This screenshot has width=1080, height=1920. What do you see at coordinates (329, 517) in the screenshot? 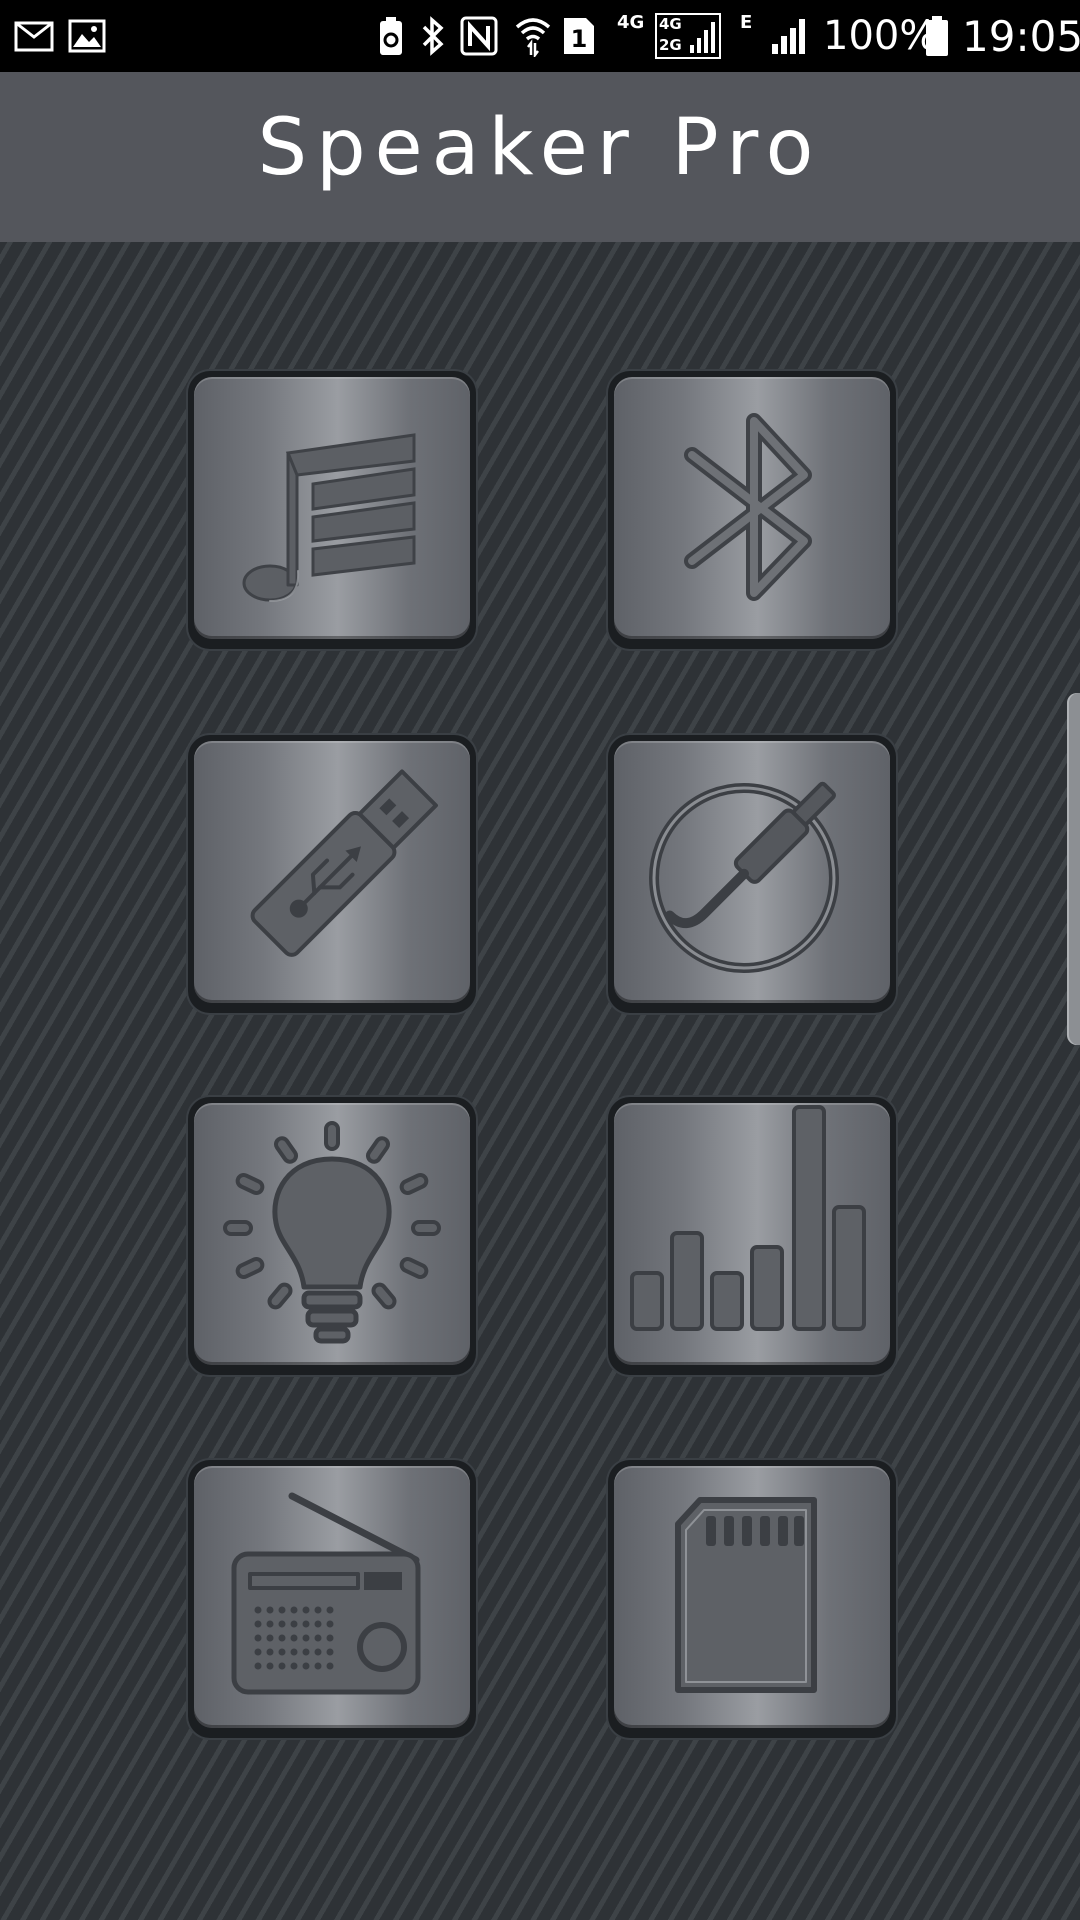
I see `music-notes-icon` at bounding box center [329, 517].